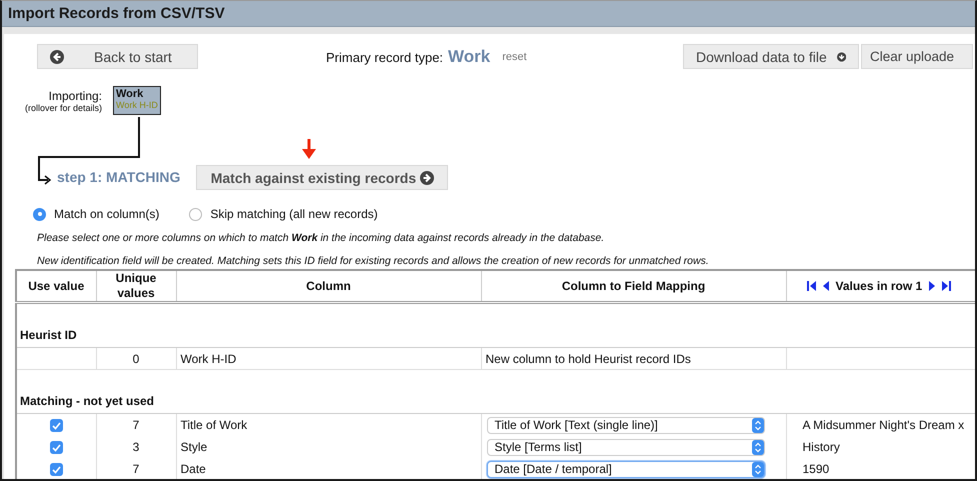 The height and width of the screenshot is (481, 977). What do you see at coordinates (136, 286) in the screenshot?
I see `column-header: Unique values` at bounding box center [136, 286].